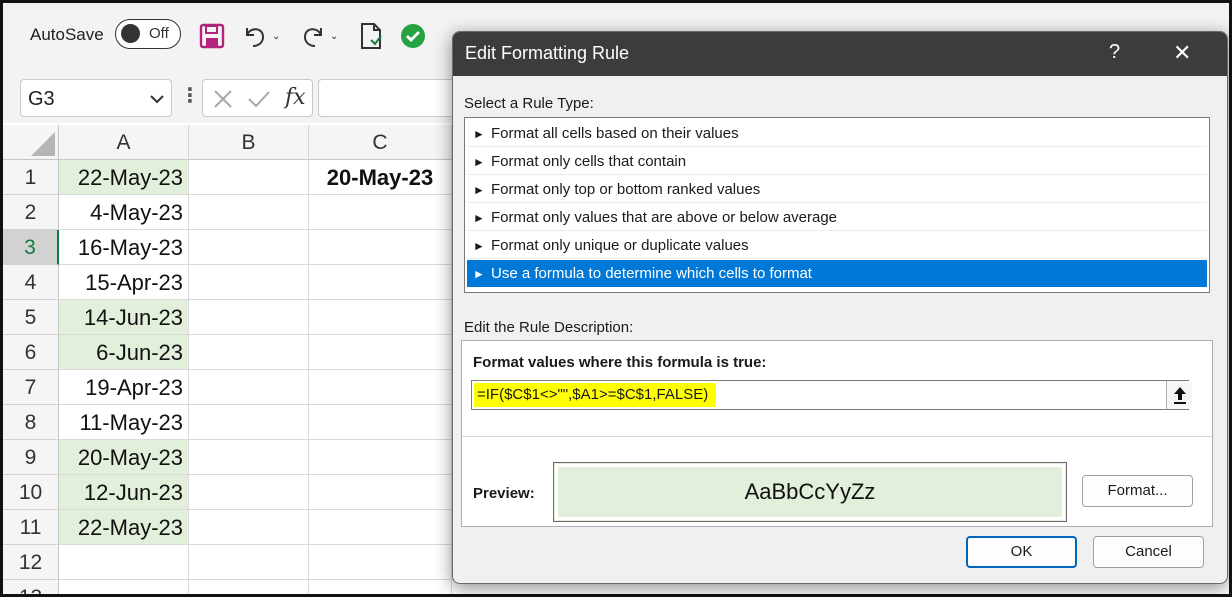 The height and width of the screenshot is (597, 1232). I want to click on new-file-icon, so click(371, 36).